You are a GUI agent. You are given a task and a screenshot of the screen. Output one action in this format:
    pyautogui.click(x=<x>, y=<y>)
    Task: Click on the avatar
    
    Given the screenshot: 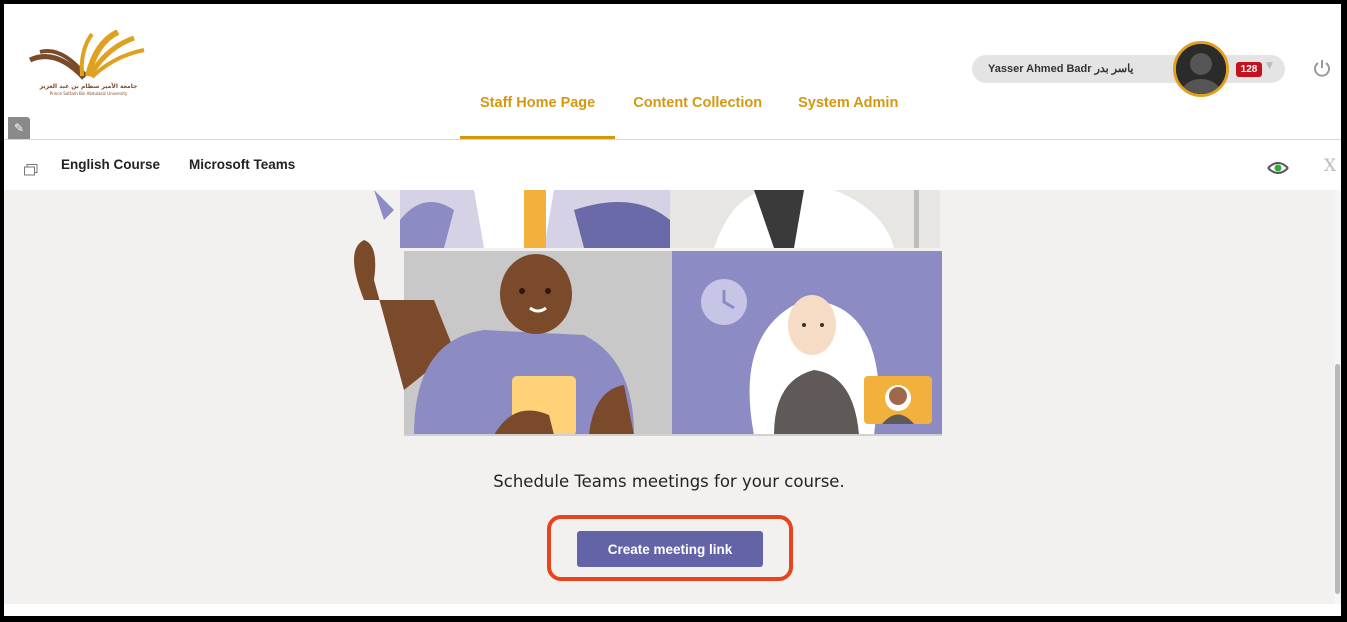 What is the action you would take?
    pyautogui.click(x=1201, y=69)
    